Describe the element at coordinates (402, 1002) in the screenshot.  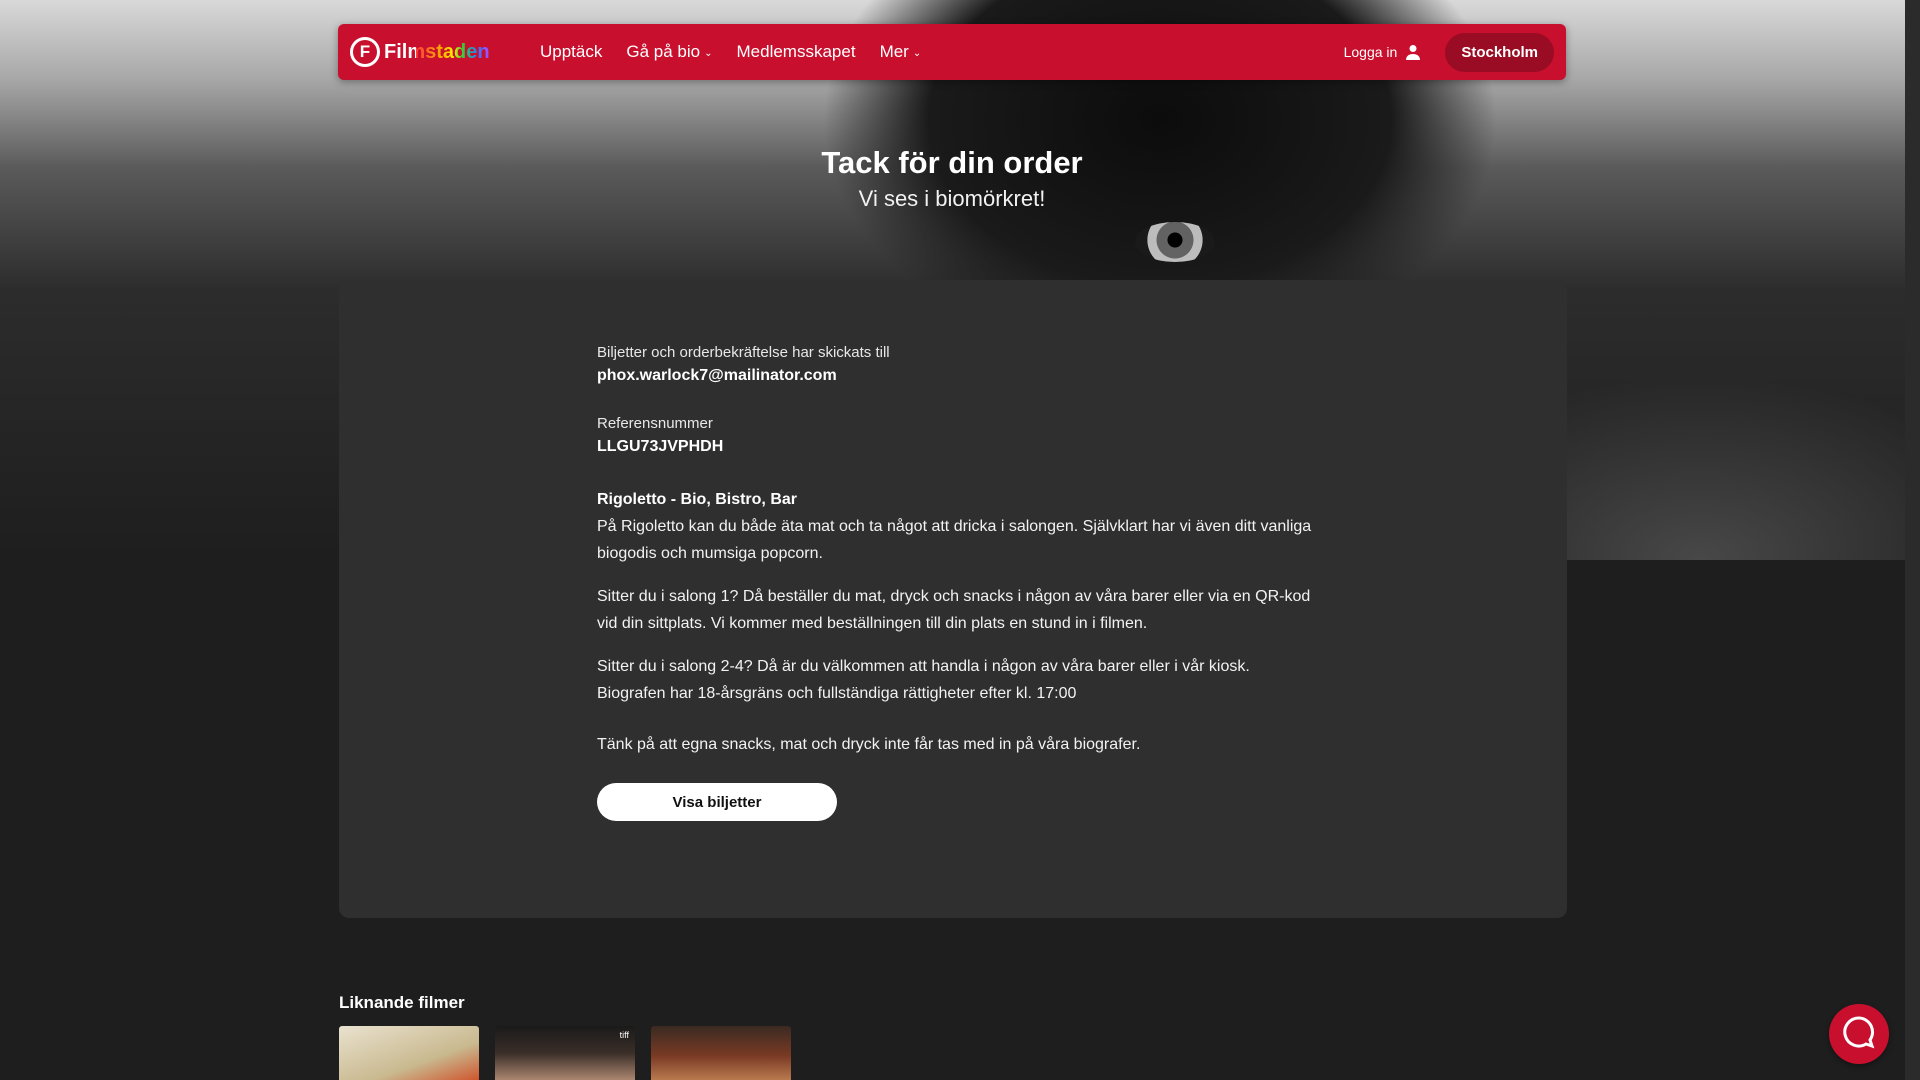
I see `similar-movies-title: Liknande filmer` at that location.